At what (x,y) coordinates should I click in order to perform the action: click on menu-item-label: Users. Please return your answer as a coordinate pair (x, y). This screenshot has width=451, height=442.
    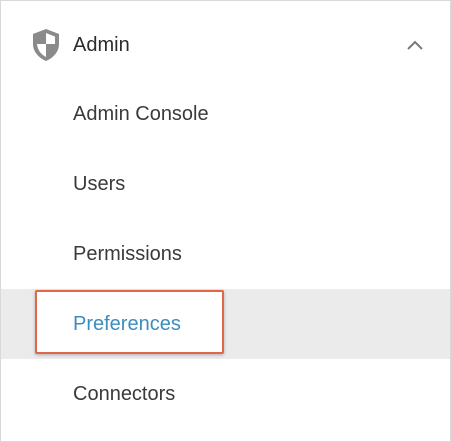
    Looking at the image, I should click on (99, 184).